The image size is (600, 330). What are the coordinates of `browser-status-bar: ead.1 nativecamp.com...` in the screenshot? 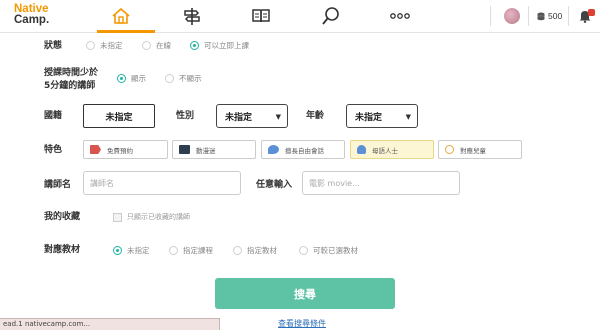 It's located at (110, 324).